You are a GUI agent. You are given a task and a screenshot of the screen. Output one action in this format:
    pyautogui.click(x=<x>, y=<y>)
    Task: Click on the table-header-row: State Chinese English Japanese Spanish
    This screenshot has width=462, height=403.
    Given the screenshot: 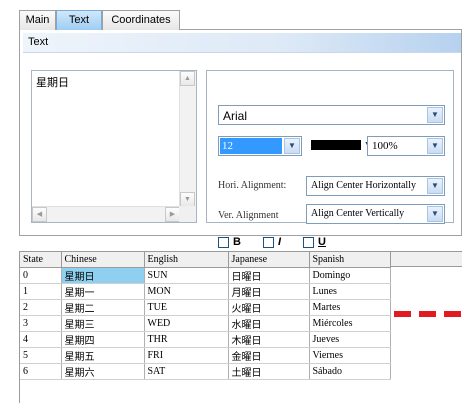 What is the action you would take?
    pyautogui.click(x=205, y=260)
    